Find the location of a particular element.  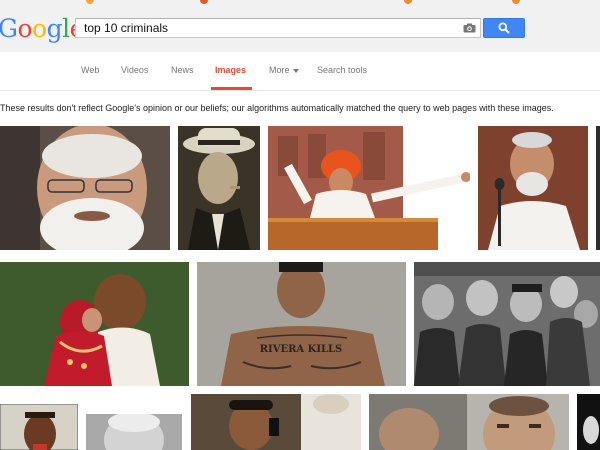

image-speaker-at-microphone is located at coordinates (533, 188).